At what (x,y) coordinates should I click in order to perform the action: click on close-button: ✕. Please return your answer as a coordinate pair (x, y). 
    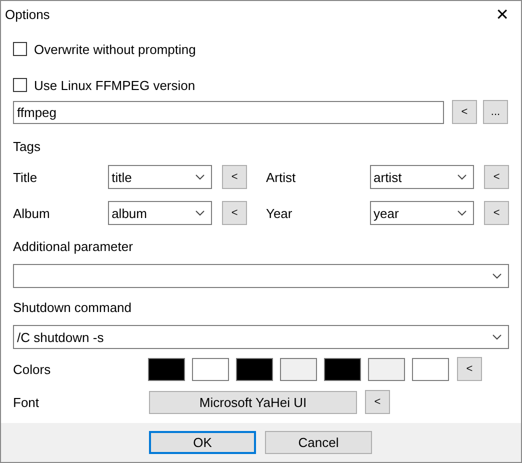
    Looking at the image, I should click on (502, 14).